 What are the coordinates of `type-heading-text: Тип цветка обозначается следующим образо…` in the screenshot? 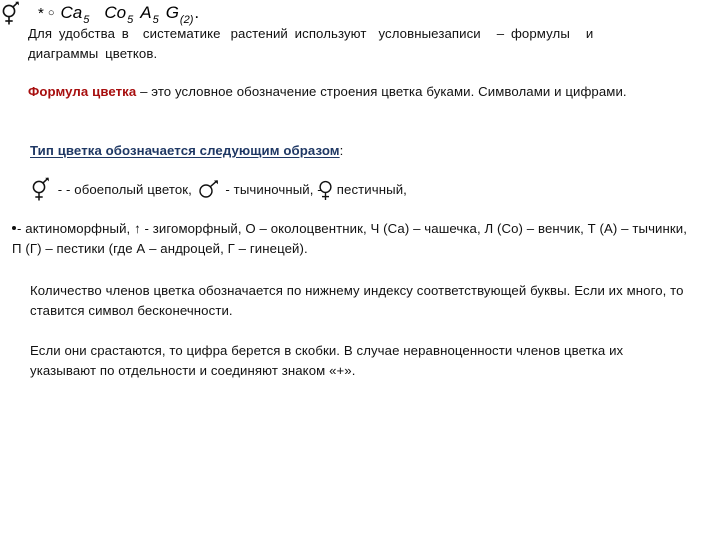 It's located at (185, 150).